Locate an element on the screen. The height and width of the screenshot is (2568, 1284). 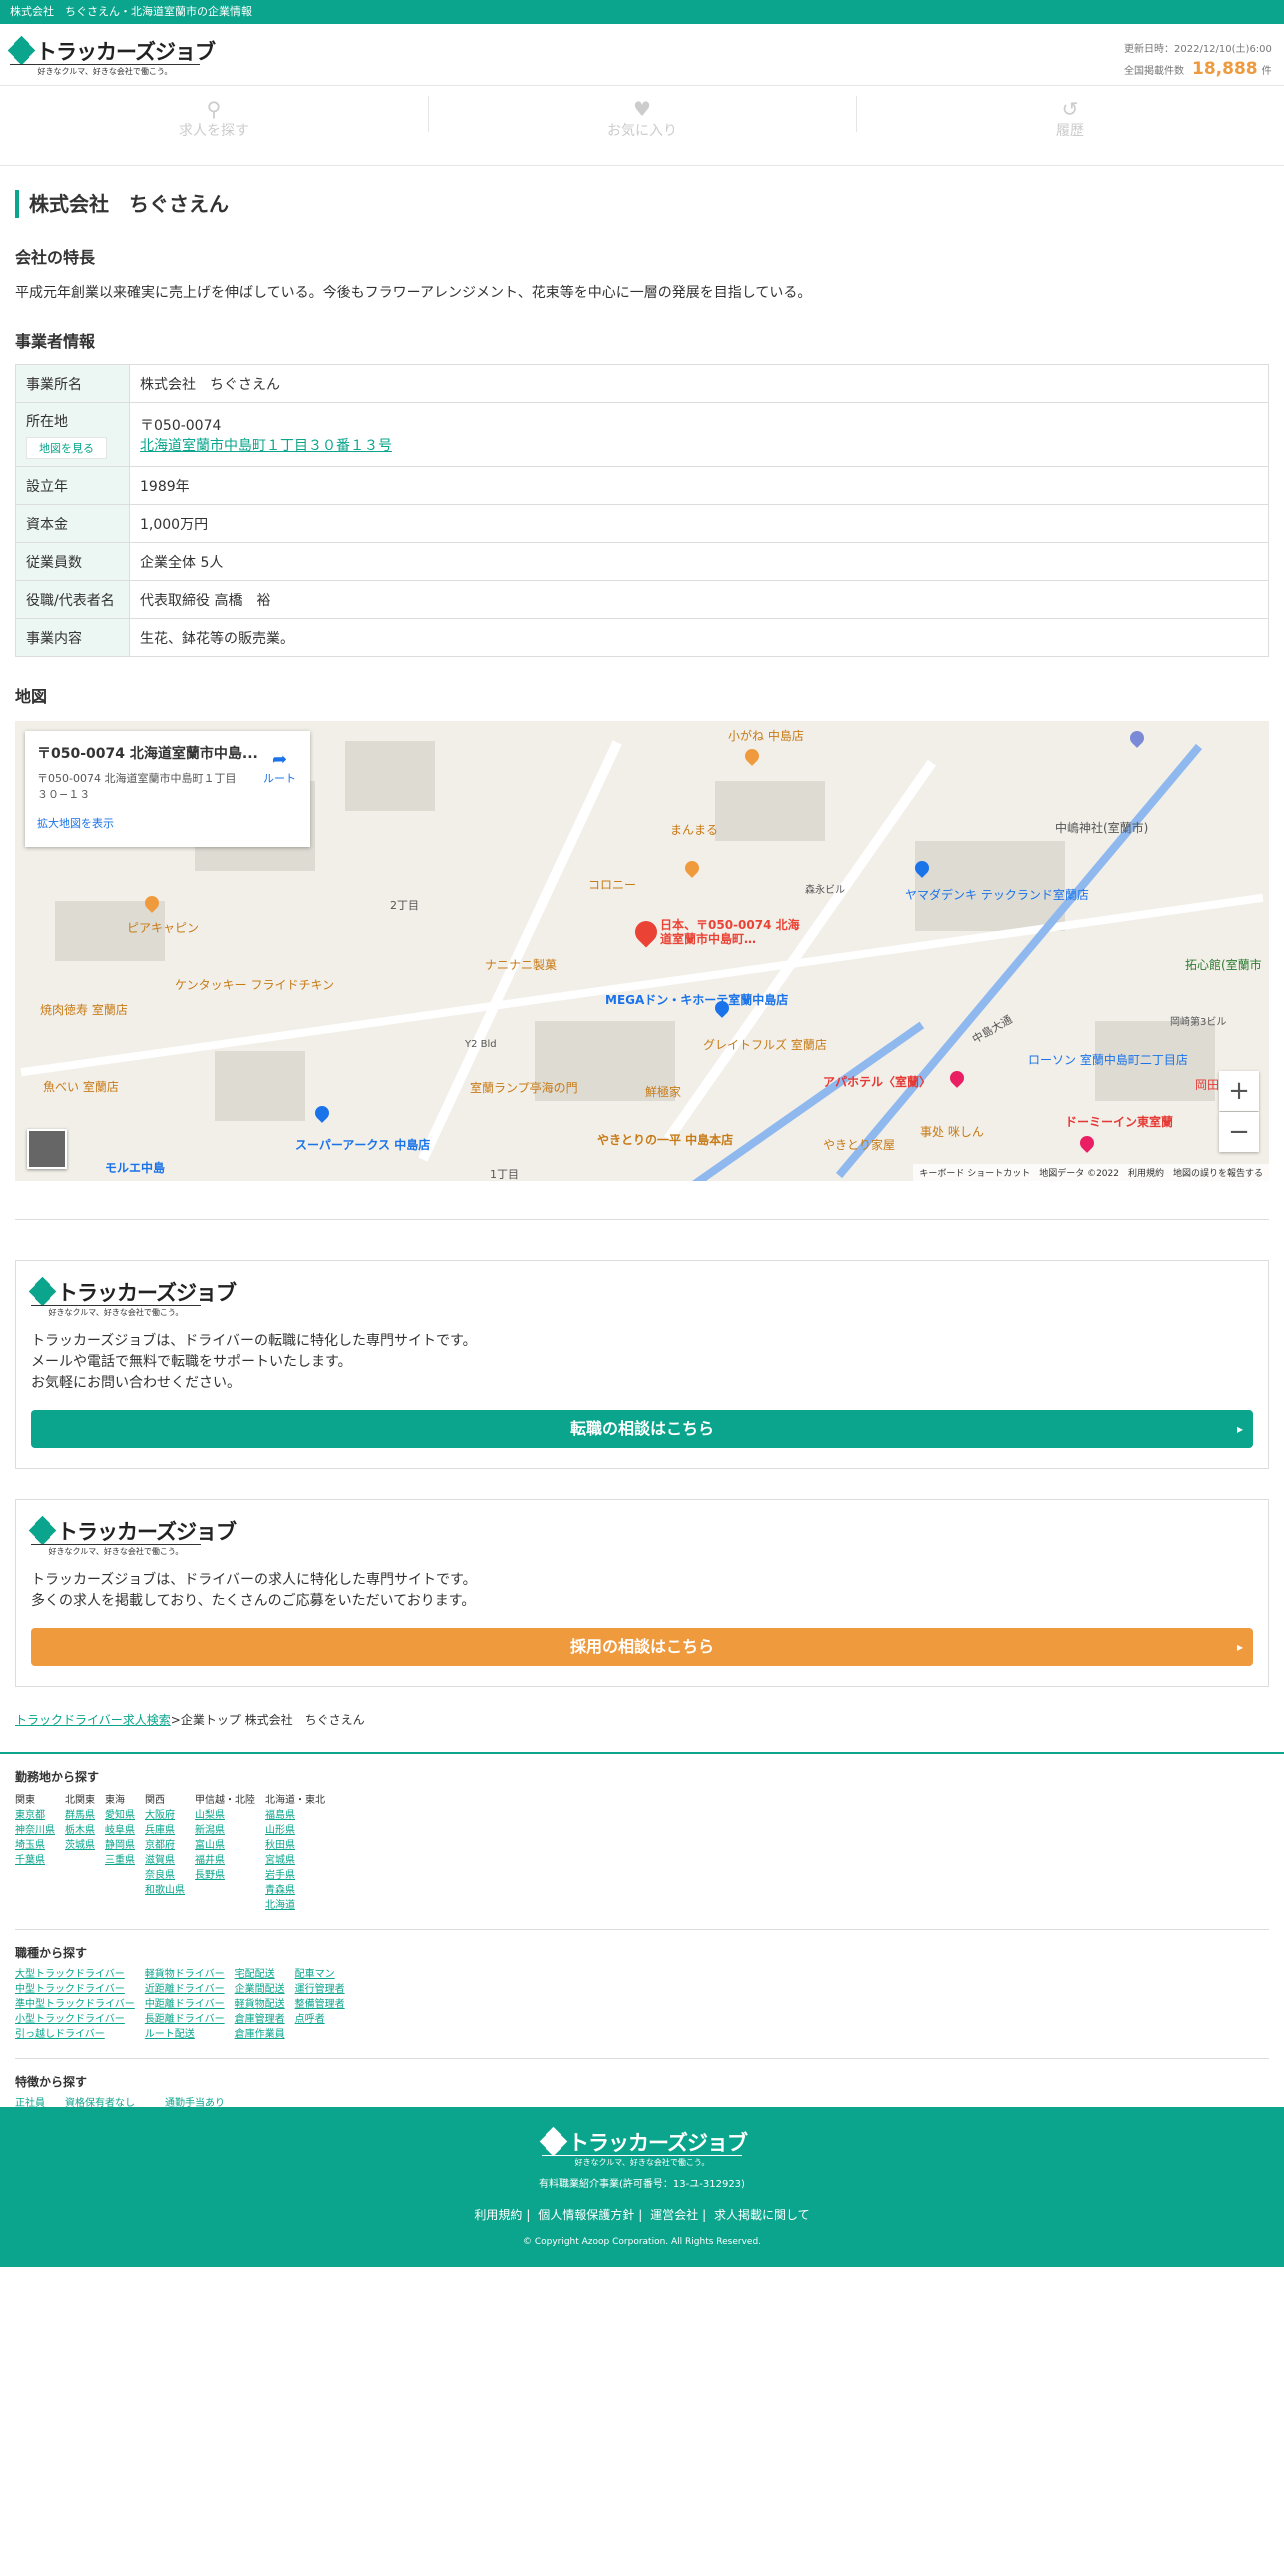
logo-tagline: 好きなクルマ、好きな会社で働こう。 is located at coordinates (116, 1550).